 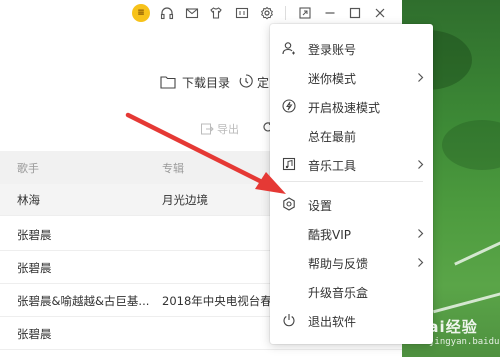 What do you see at coordinates (192, 13) in the screenshot?
I see `mail-icon` at bounding box center [192, 13].